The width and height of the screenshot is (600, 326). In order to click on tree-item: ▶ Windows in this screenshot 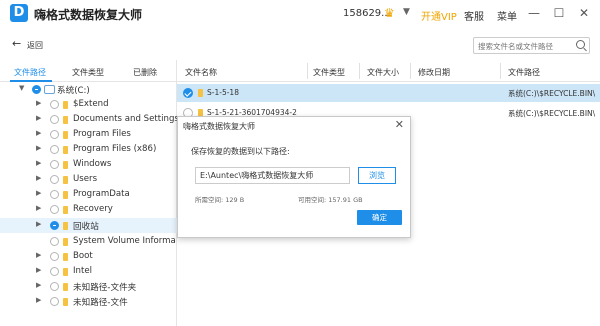, I will do `click(88, 164)`.